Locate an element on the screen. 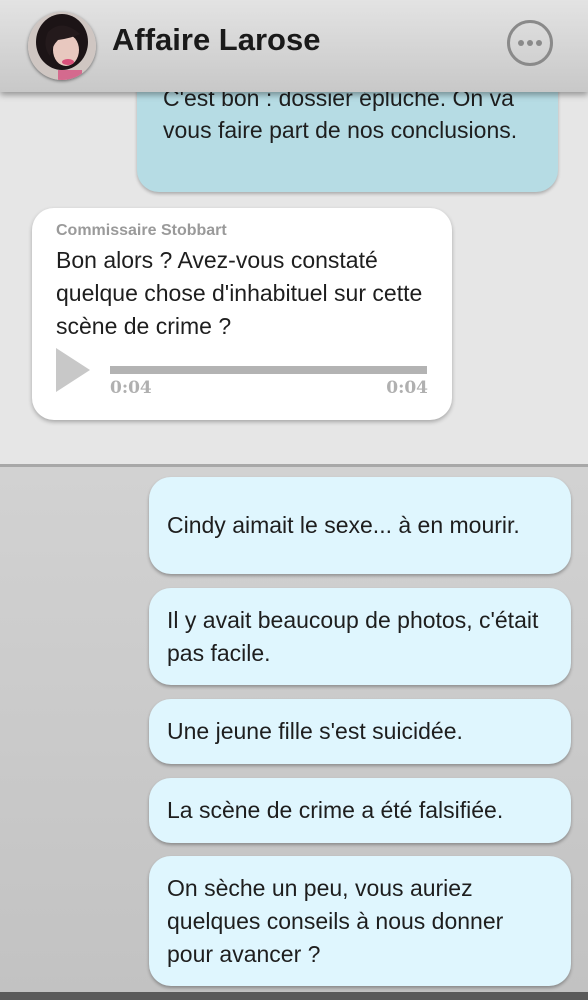  reply-option: Une jeune fille s'est suicidée. is located at coordinates (360, 731).